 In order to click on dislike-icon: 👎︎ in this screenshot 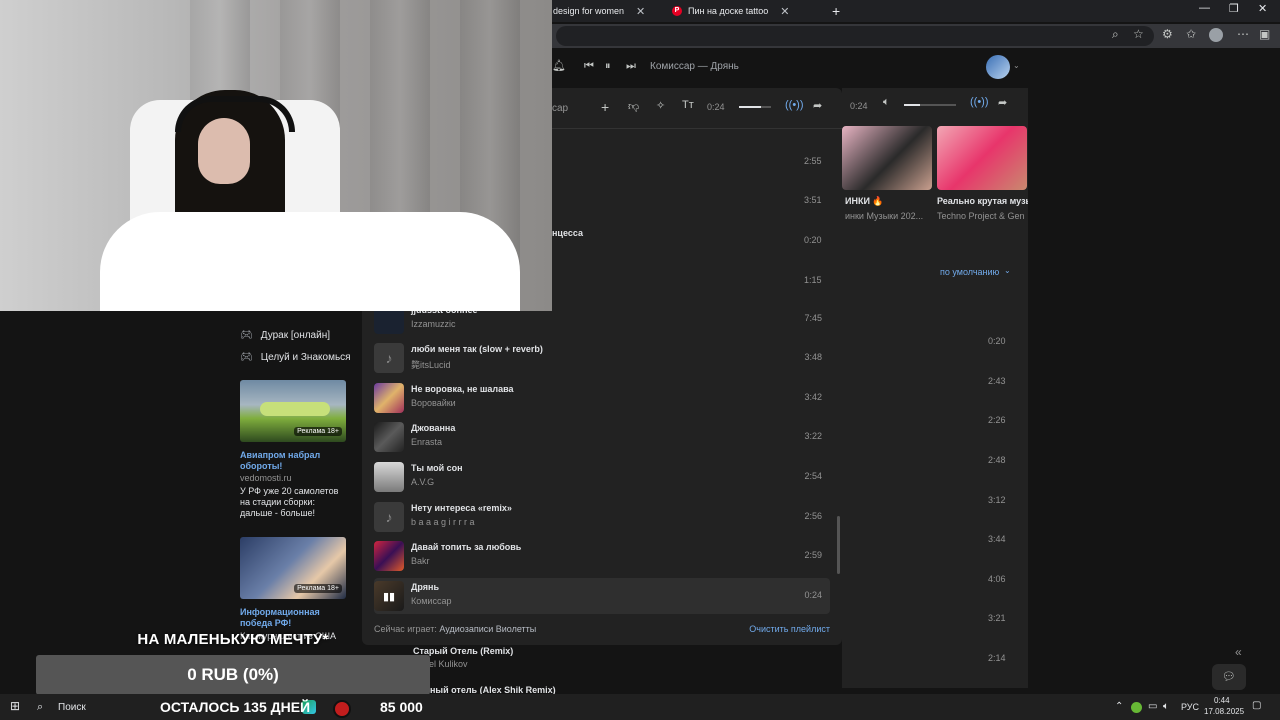, I will do `click(633, 106)`.